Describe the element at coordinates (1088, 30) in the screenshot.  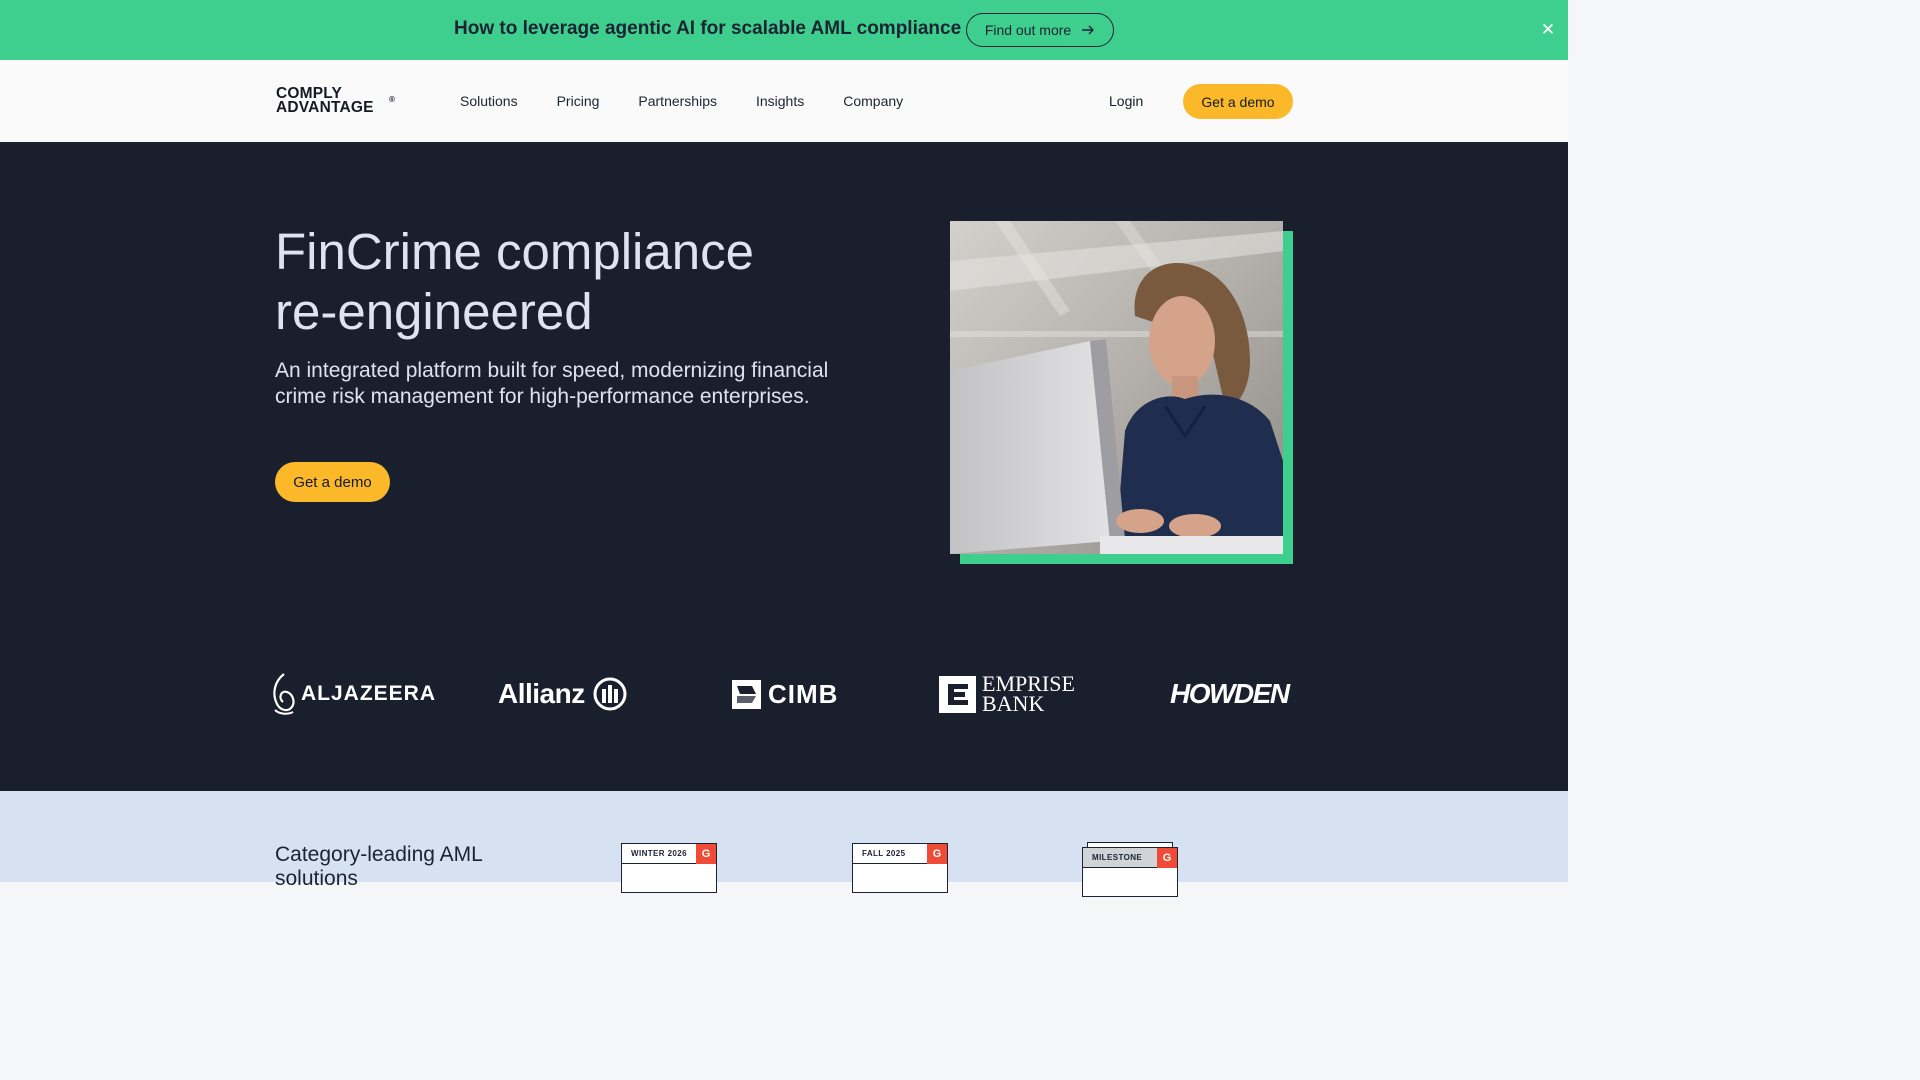
I see `arrow-right-icon` at that location.